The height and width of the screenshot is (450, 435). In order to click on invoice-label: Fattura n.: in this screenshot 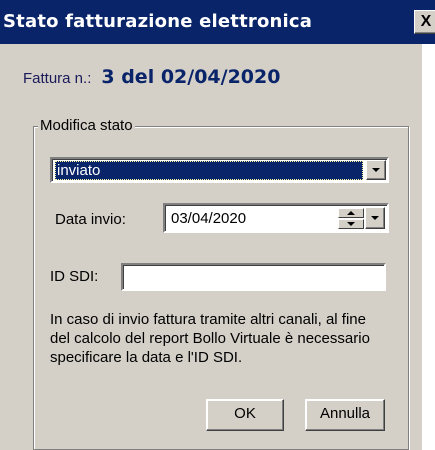, I will do `click(57, 78)`.